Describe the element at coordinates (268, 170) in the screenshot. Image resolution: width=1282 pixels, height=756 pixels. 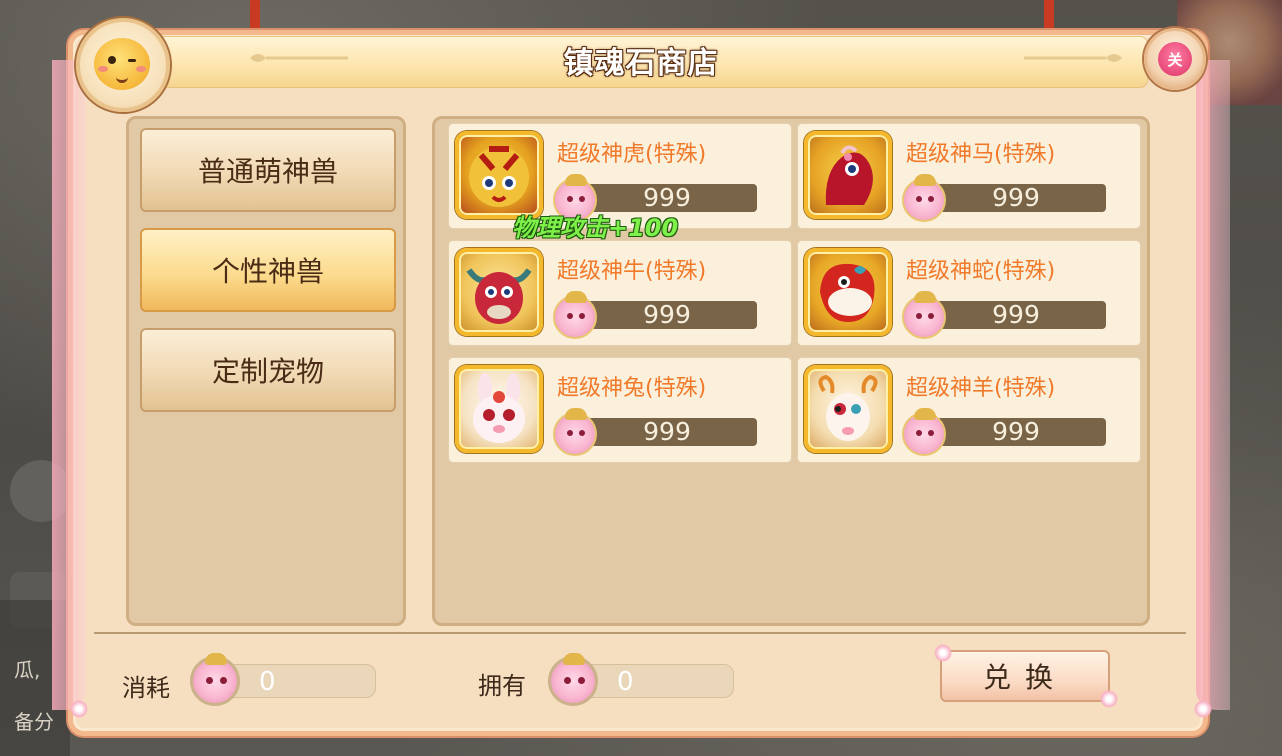
I see `category-tab-normal: 普通萌神兽` at that location.